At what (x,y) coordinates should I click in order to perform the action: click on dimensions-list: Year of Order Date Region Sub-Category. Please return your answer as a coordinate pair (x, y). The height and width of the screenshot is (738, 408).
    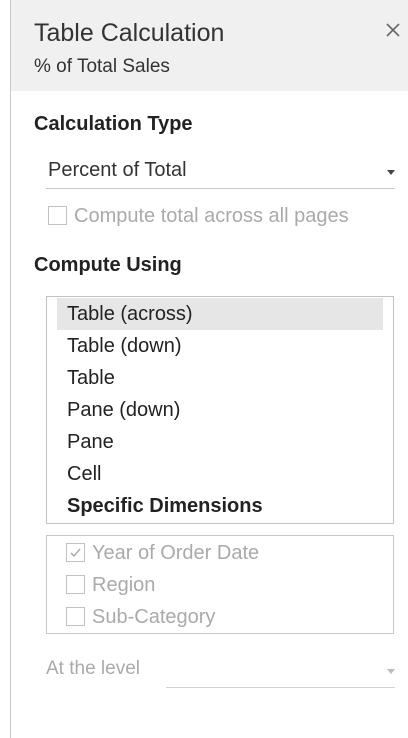
    Looking at the image, I should click on (220, 584).